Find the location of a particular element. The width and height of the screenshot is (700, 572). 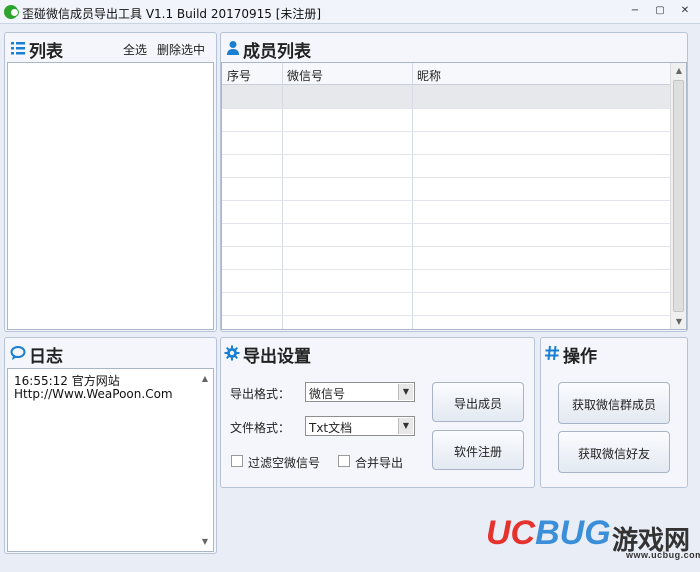

scroll-thumb is located at coordinates (678, 196).